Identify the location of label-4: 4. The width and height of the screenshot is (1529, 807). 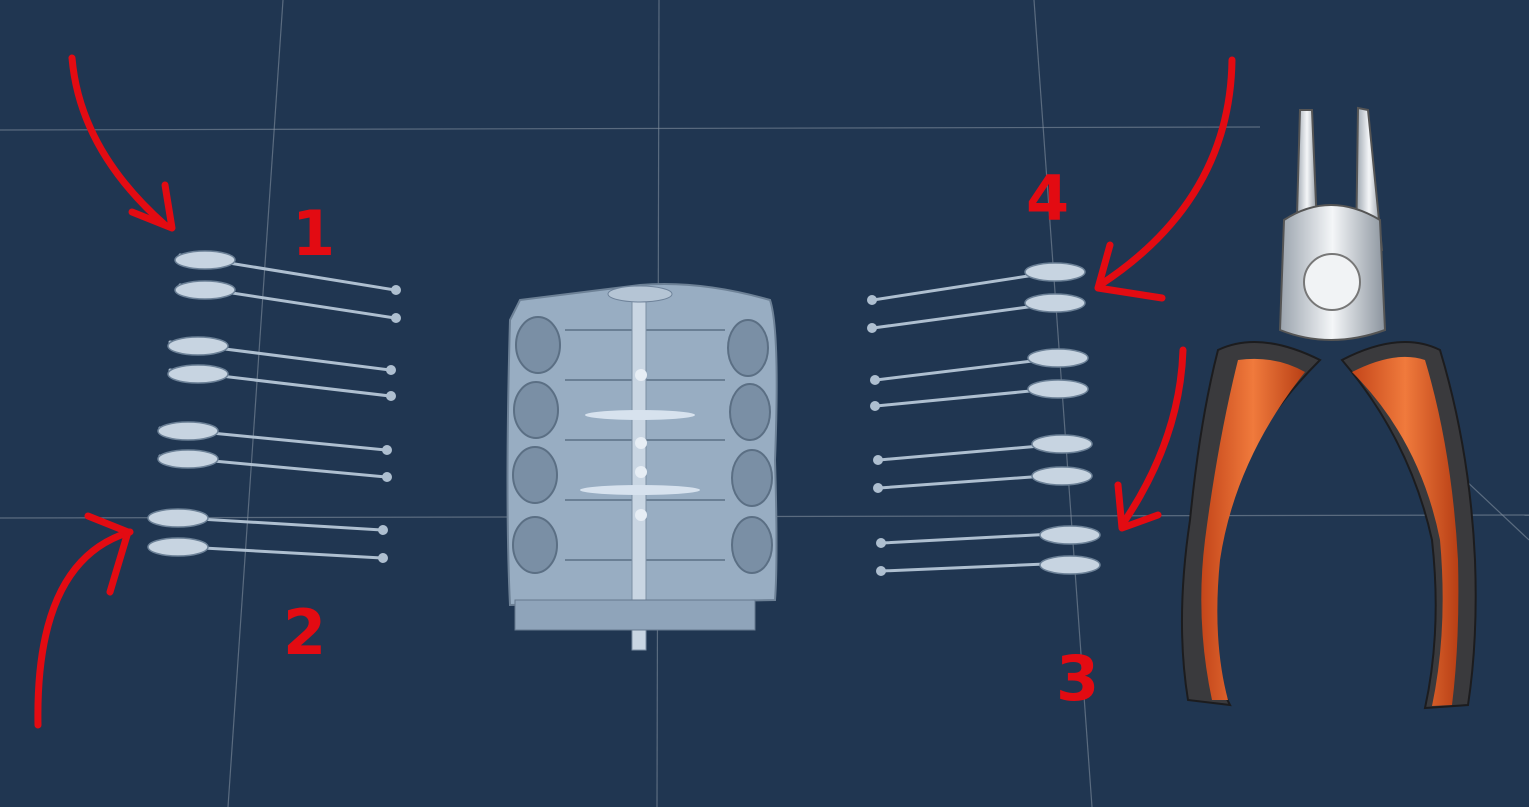
(1047, 198).